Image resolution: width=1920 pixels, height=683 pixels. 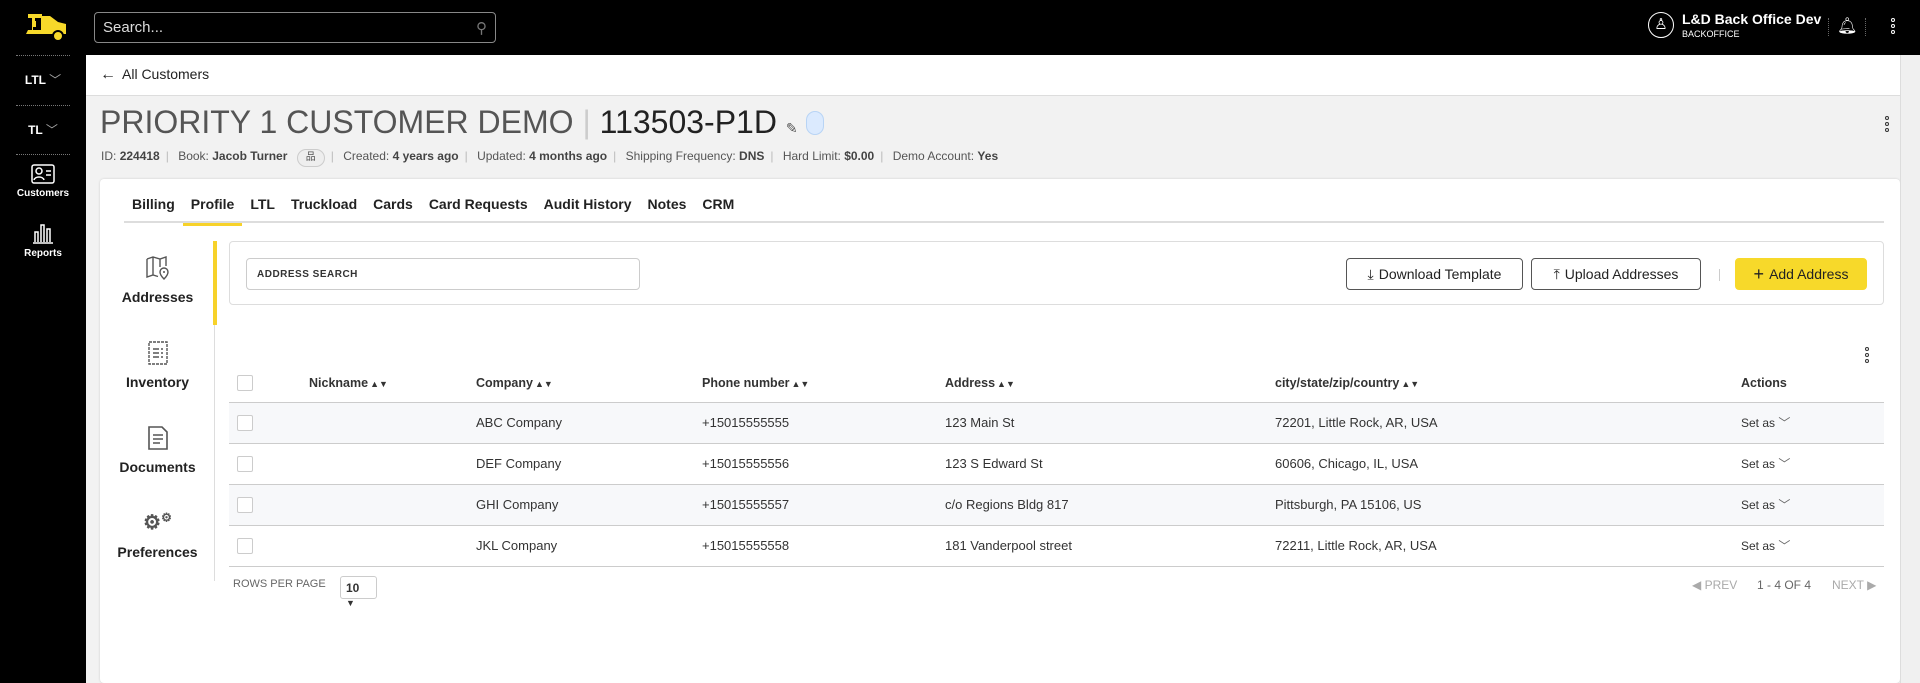 What do you see at coordinates (1110, 546) in the screenshot?
I see `cell-address: 181 Vanderpool street` at bounding box center [1110, 546].